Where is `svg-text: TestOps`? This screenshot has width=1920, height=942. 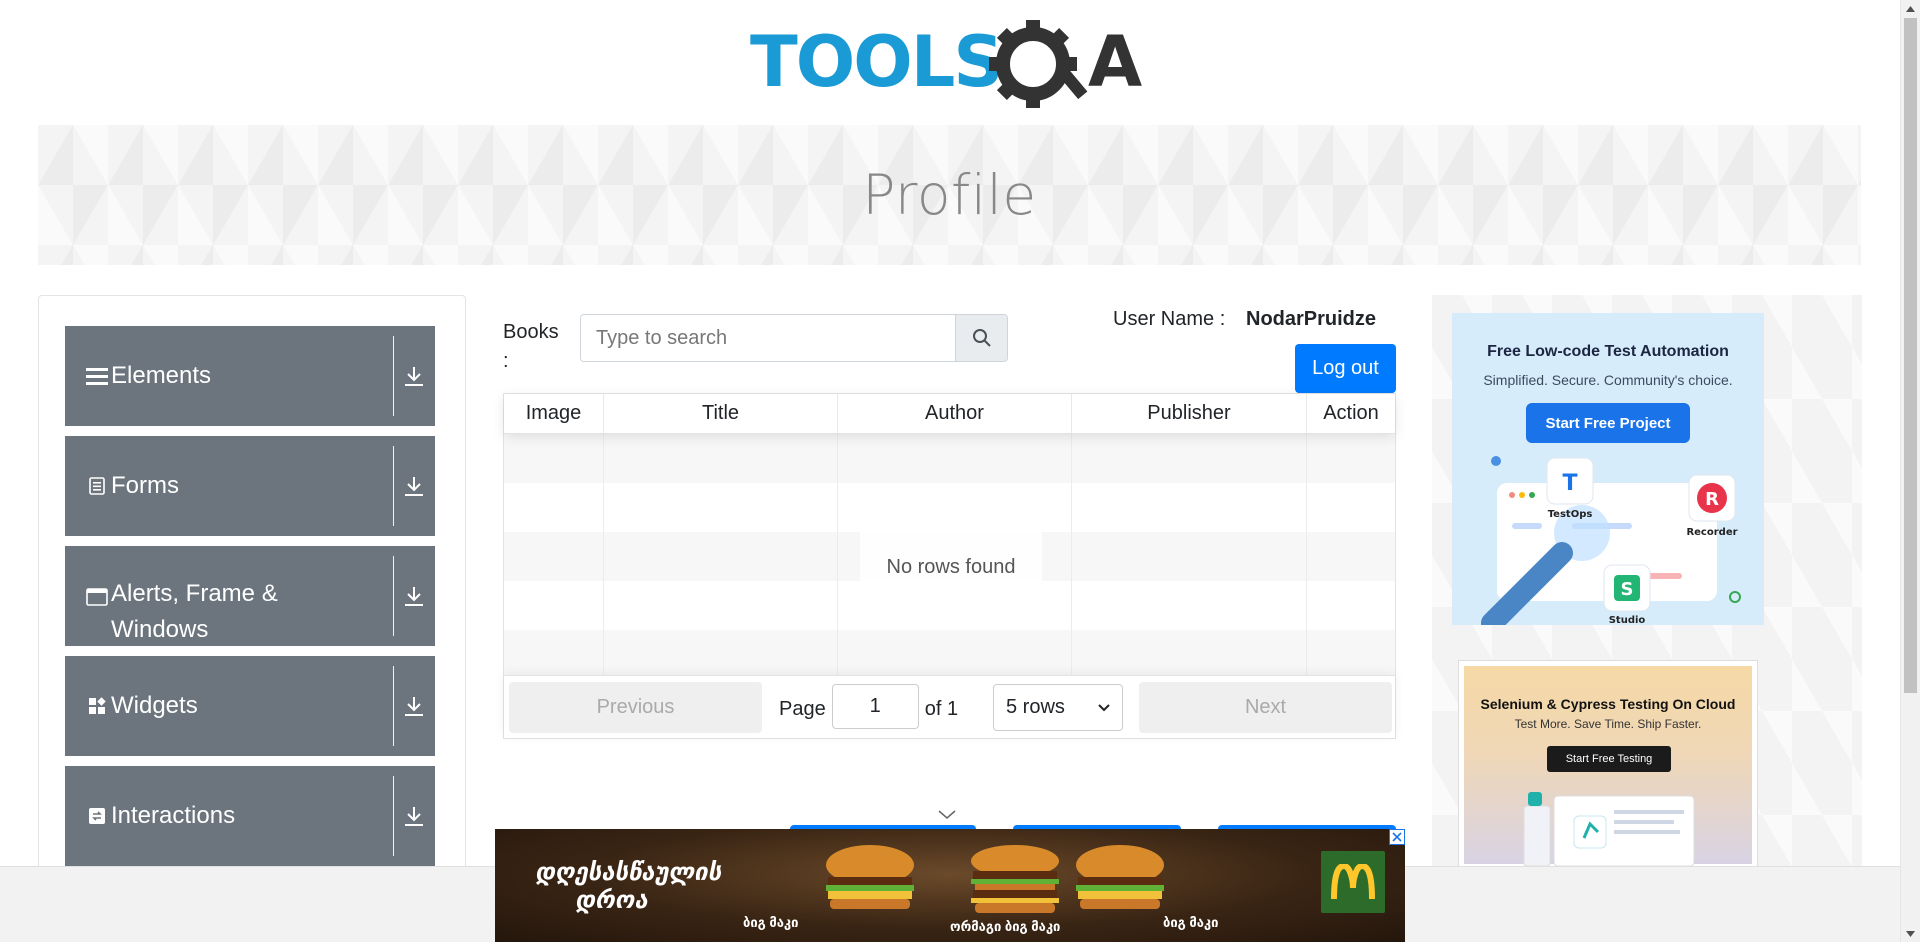
svg-text: TestOps is located at coordinates (1570, 514).